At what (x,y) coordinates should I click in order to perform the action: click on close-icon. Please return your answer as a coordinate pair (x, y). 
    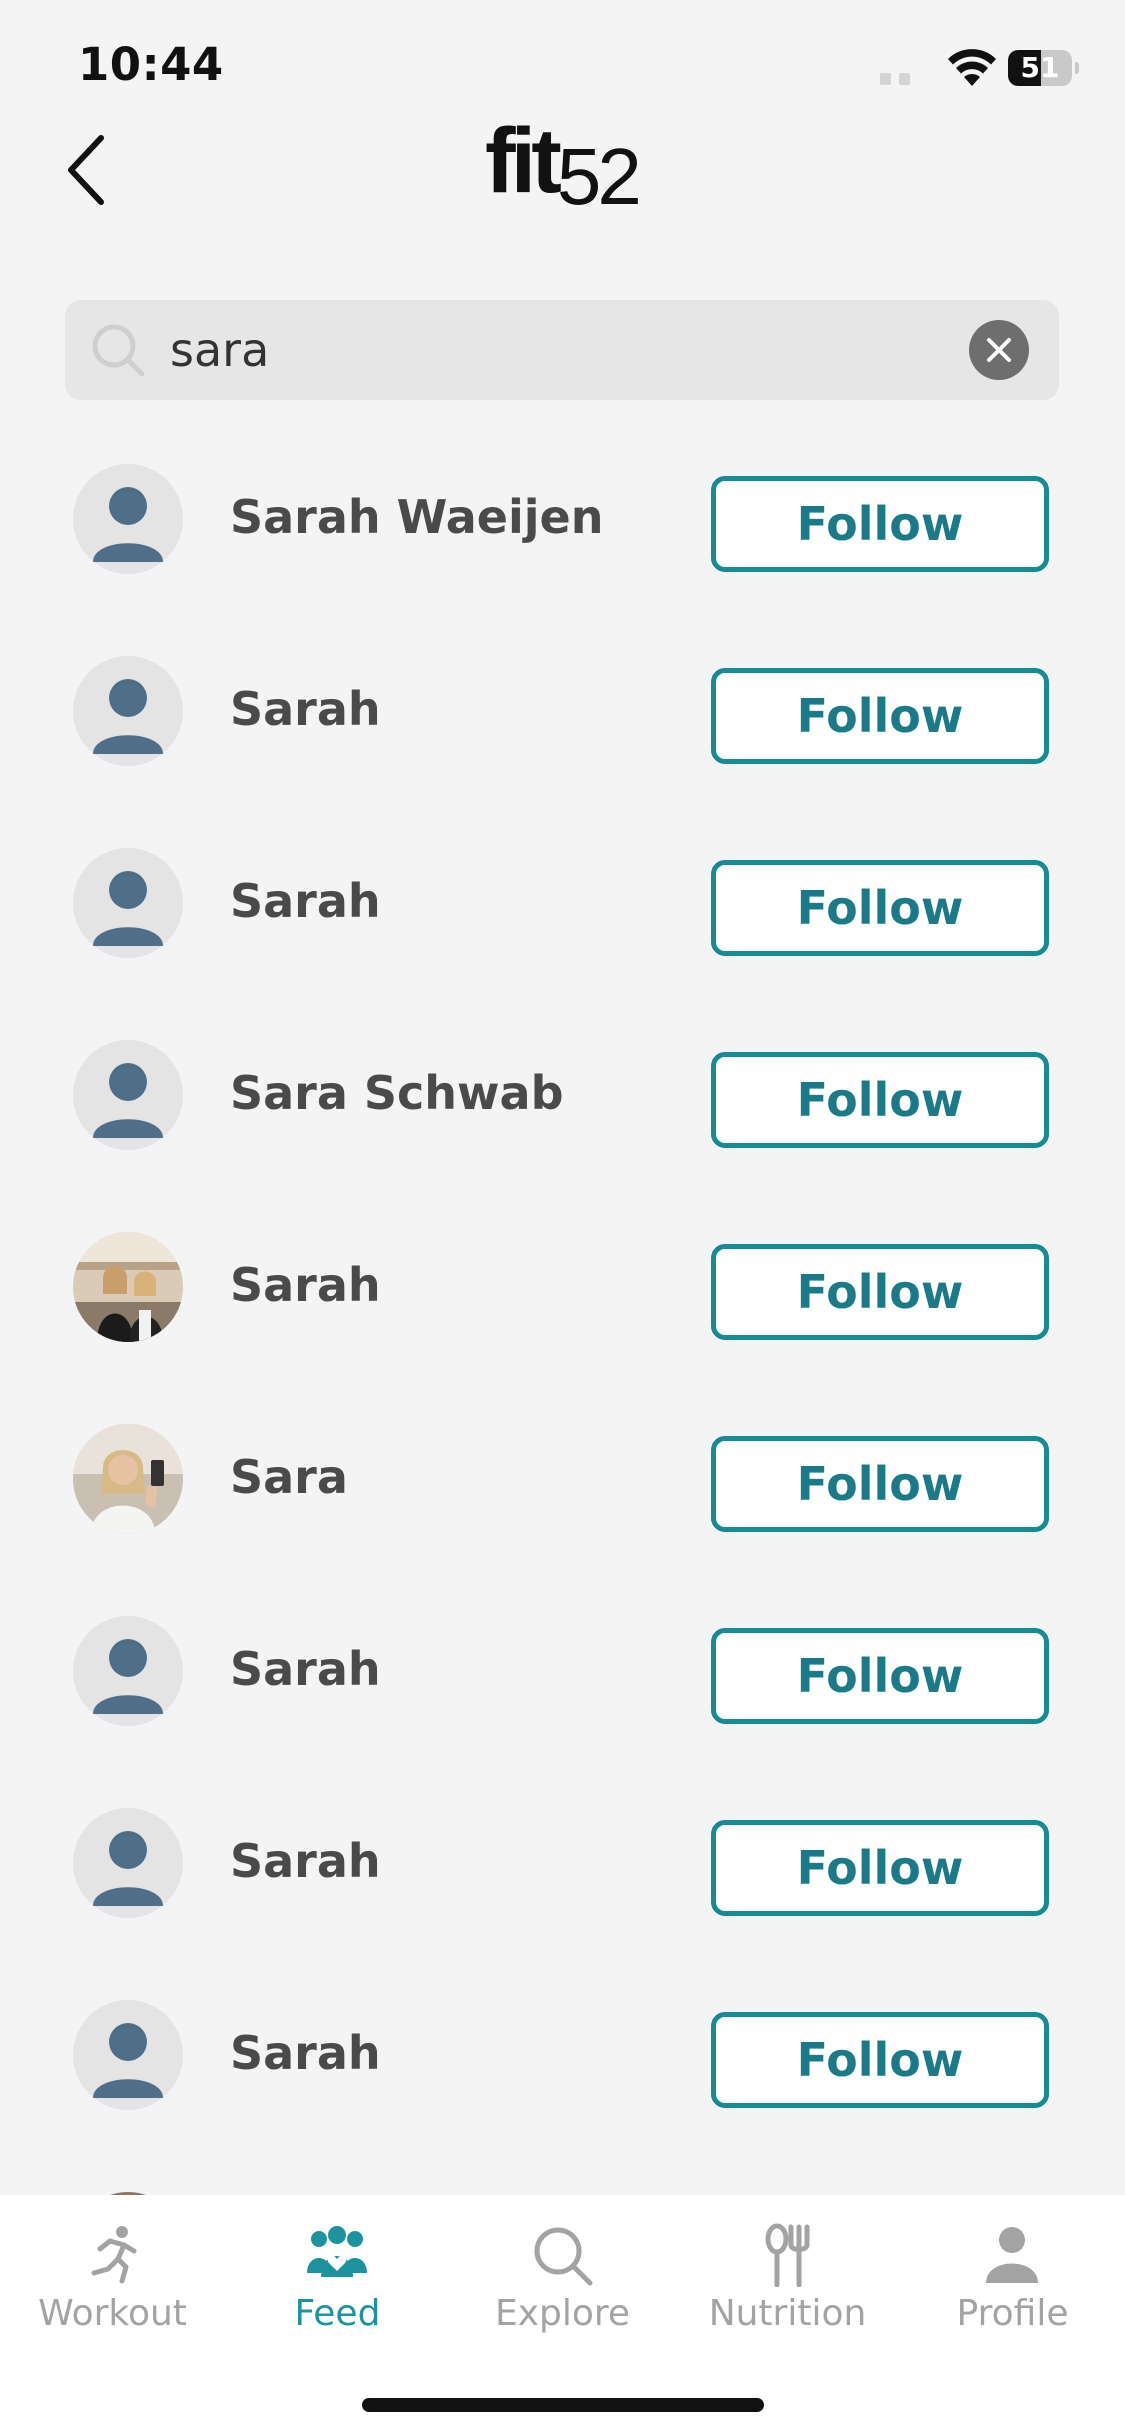
    Looking at the image, I should click on (999, 350).